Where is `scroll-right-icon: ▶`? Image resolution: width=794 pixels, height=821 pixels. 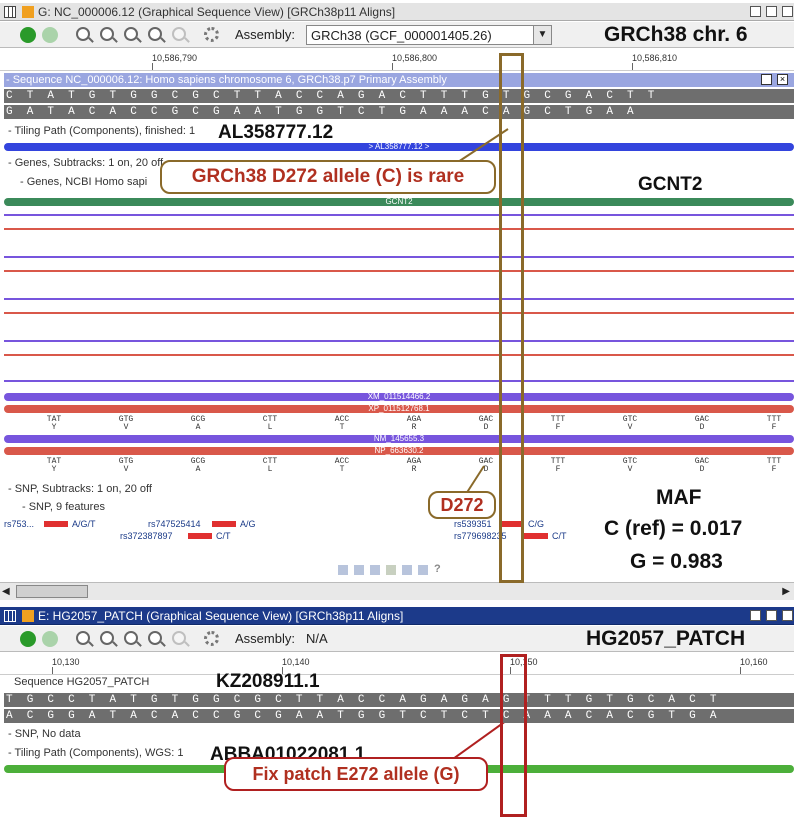
scroll-right-icon: ▶ is located at coordinates (786, 591).